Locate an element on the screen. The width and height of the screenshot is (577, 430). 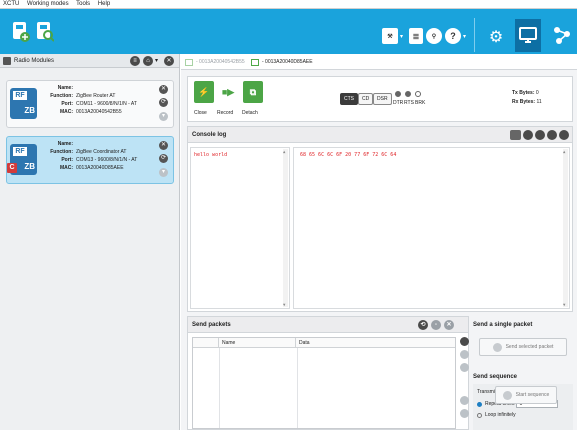
send-single-title: Send a single packet is located at coordinates (503, 325).